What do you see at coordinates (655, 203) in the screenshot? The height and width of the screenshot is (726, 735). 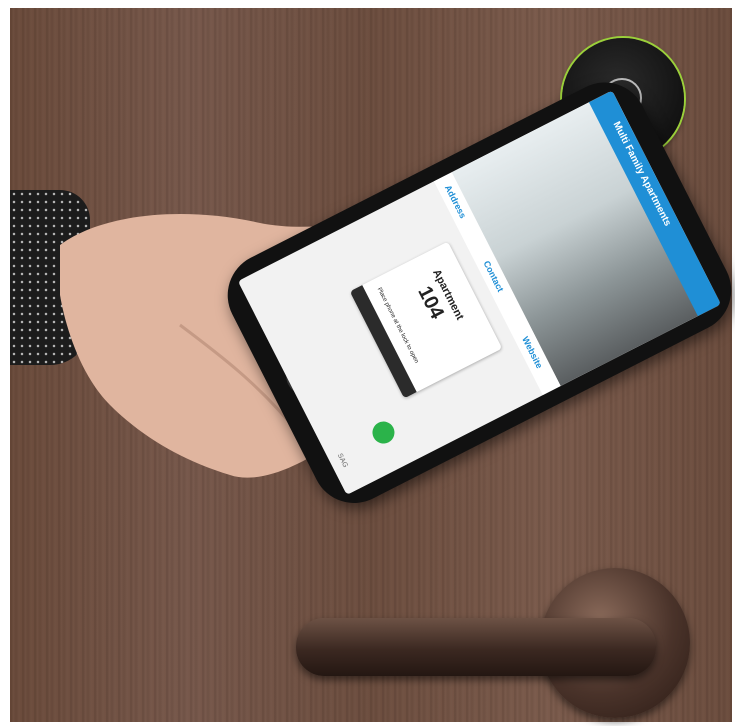 I see `app-header: Multi Family Apartments` at bounding box center [655, 203].